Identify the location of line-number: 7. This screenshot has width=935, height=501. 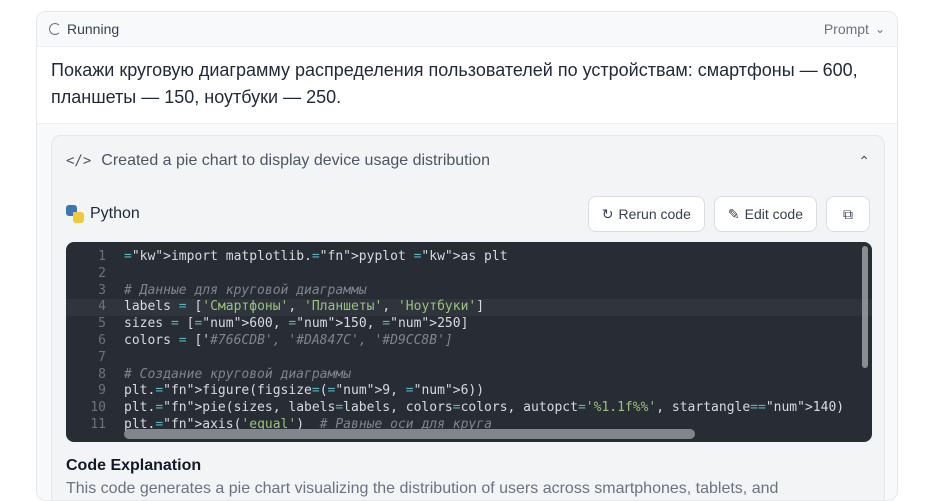
(102, 357).